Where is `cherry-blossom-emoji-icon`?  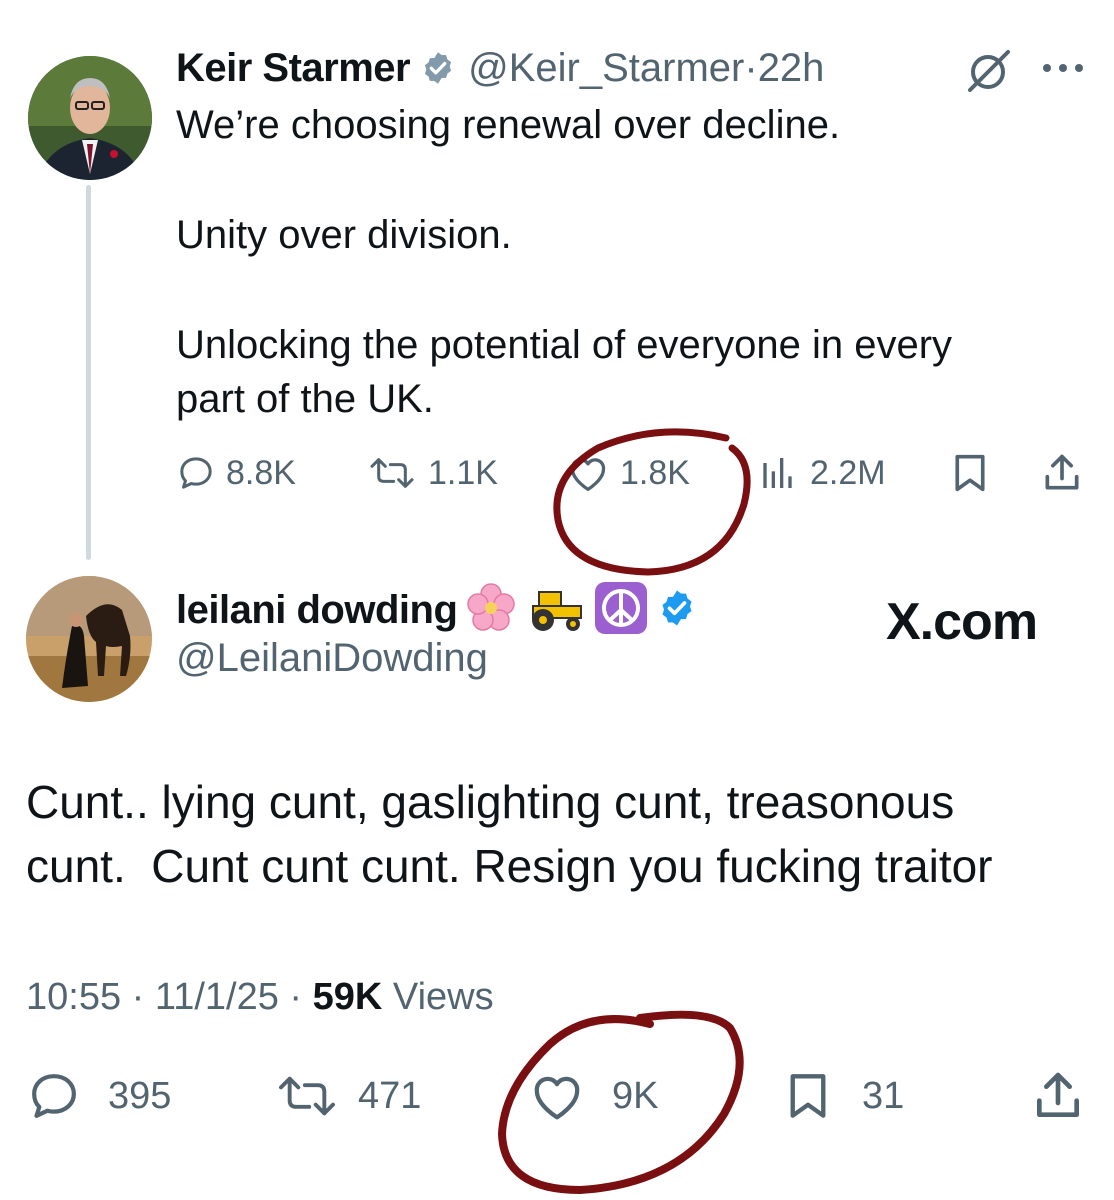 cherry-blossom-emoji-icon is located at coordinates (491, 610).